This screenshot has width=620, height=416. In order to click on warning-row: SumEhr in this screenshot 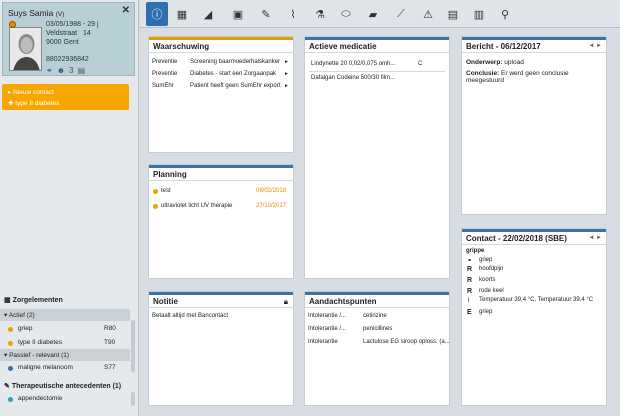, I will do `click(163, 86)`.